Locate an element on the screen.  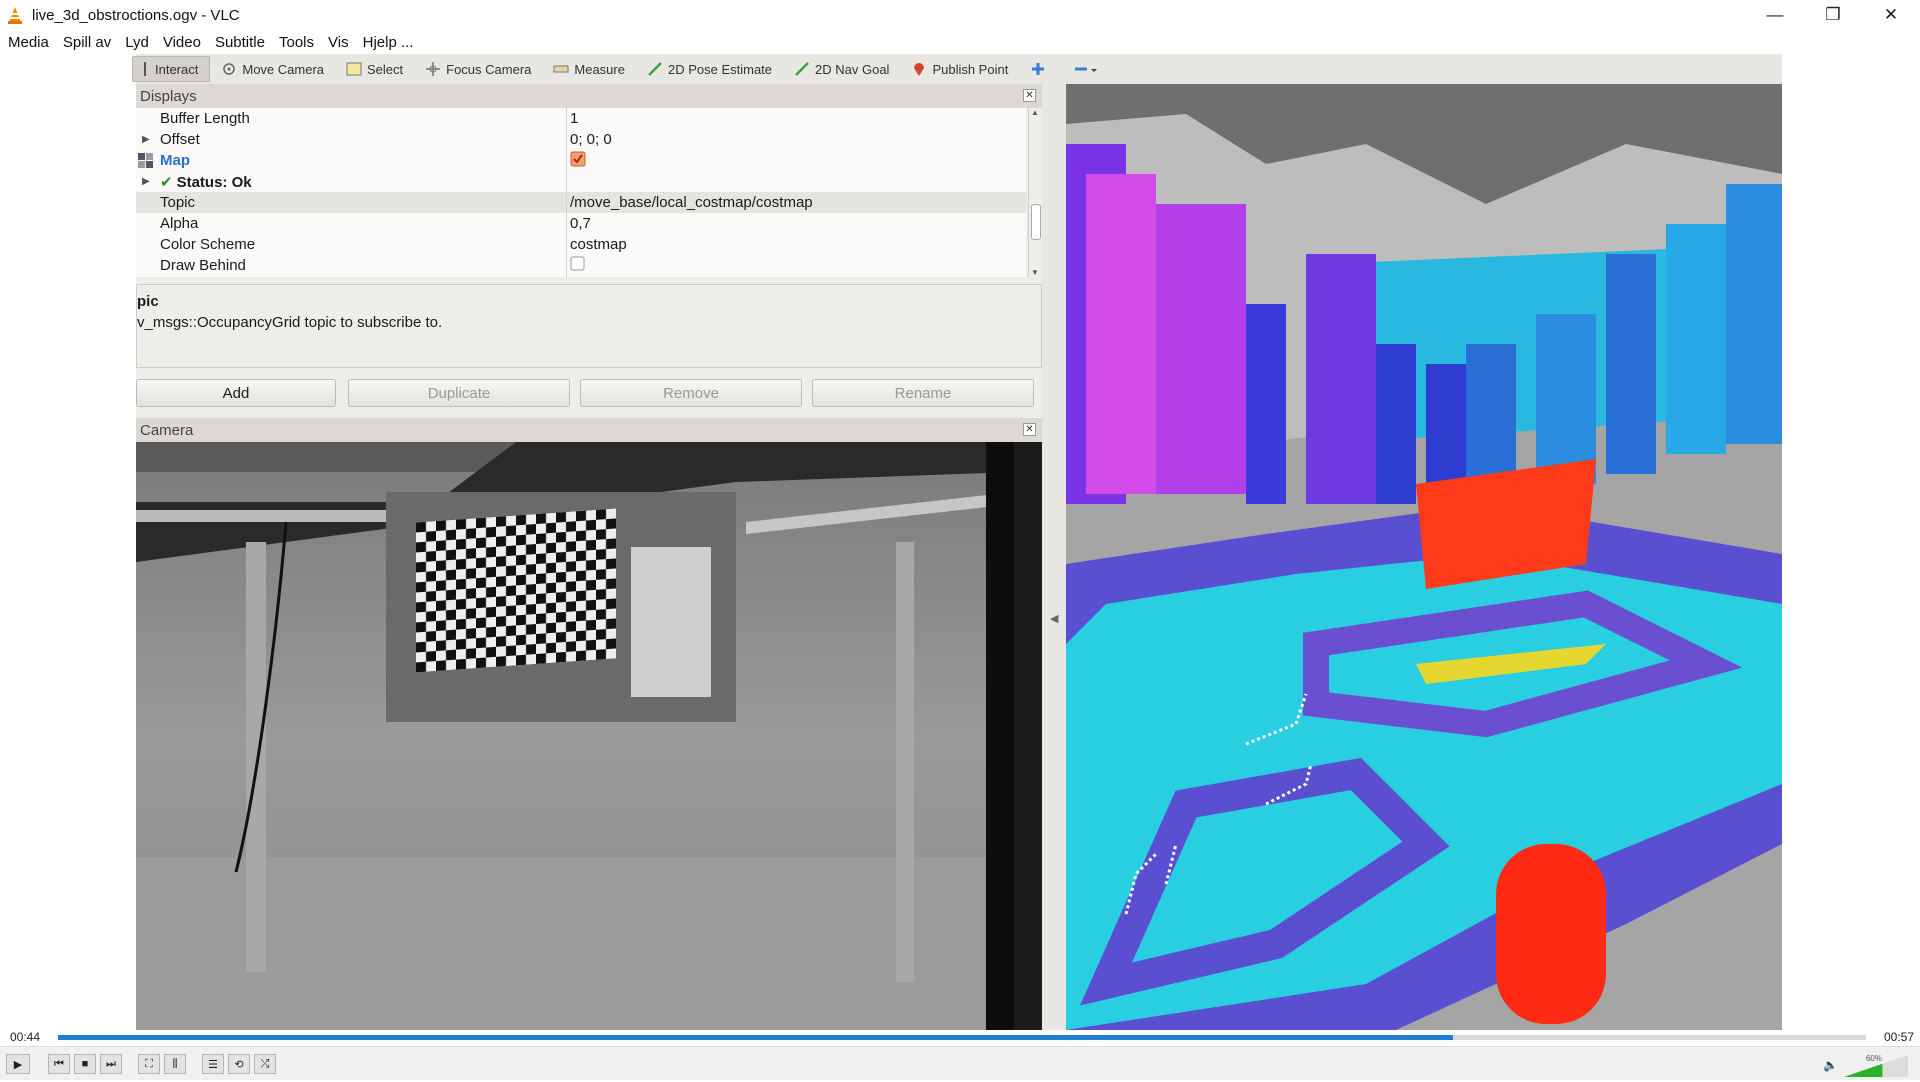
shuffle-button: ⤮ is located at coordinates (265, 1064).